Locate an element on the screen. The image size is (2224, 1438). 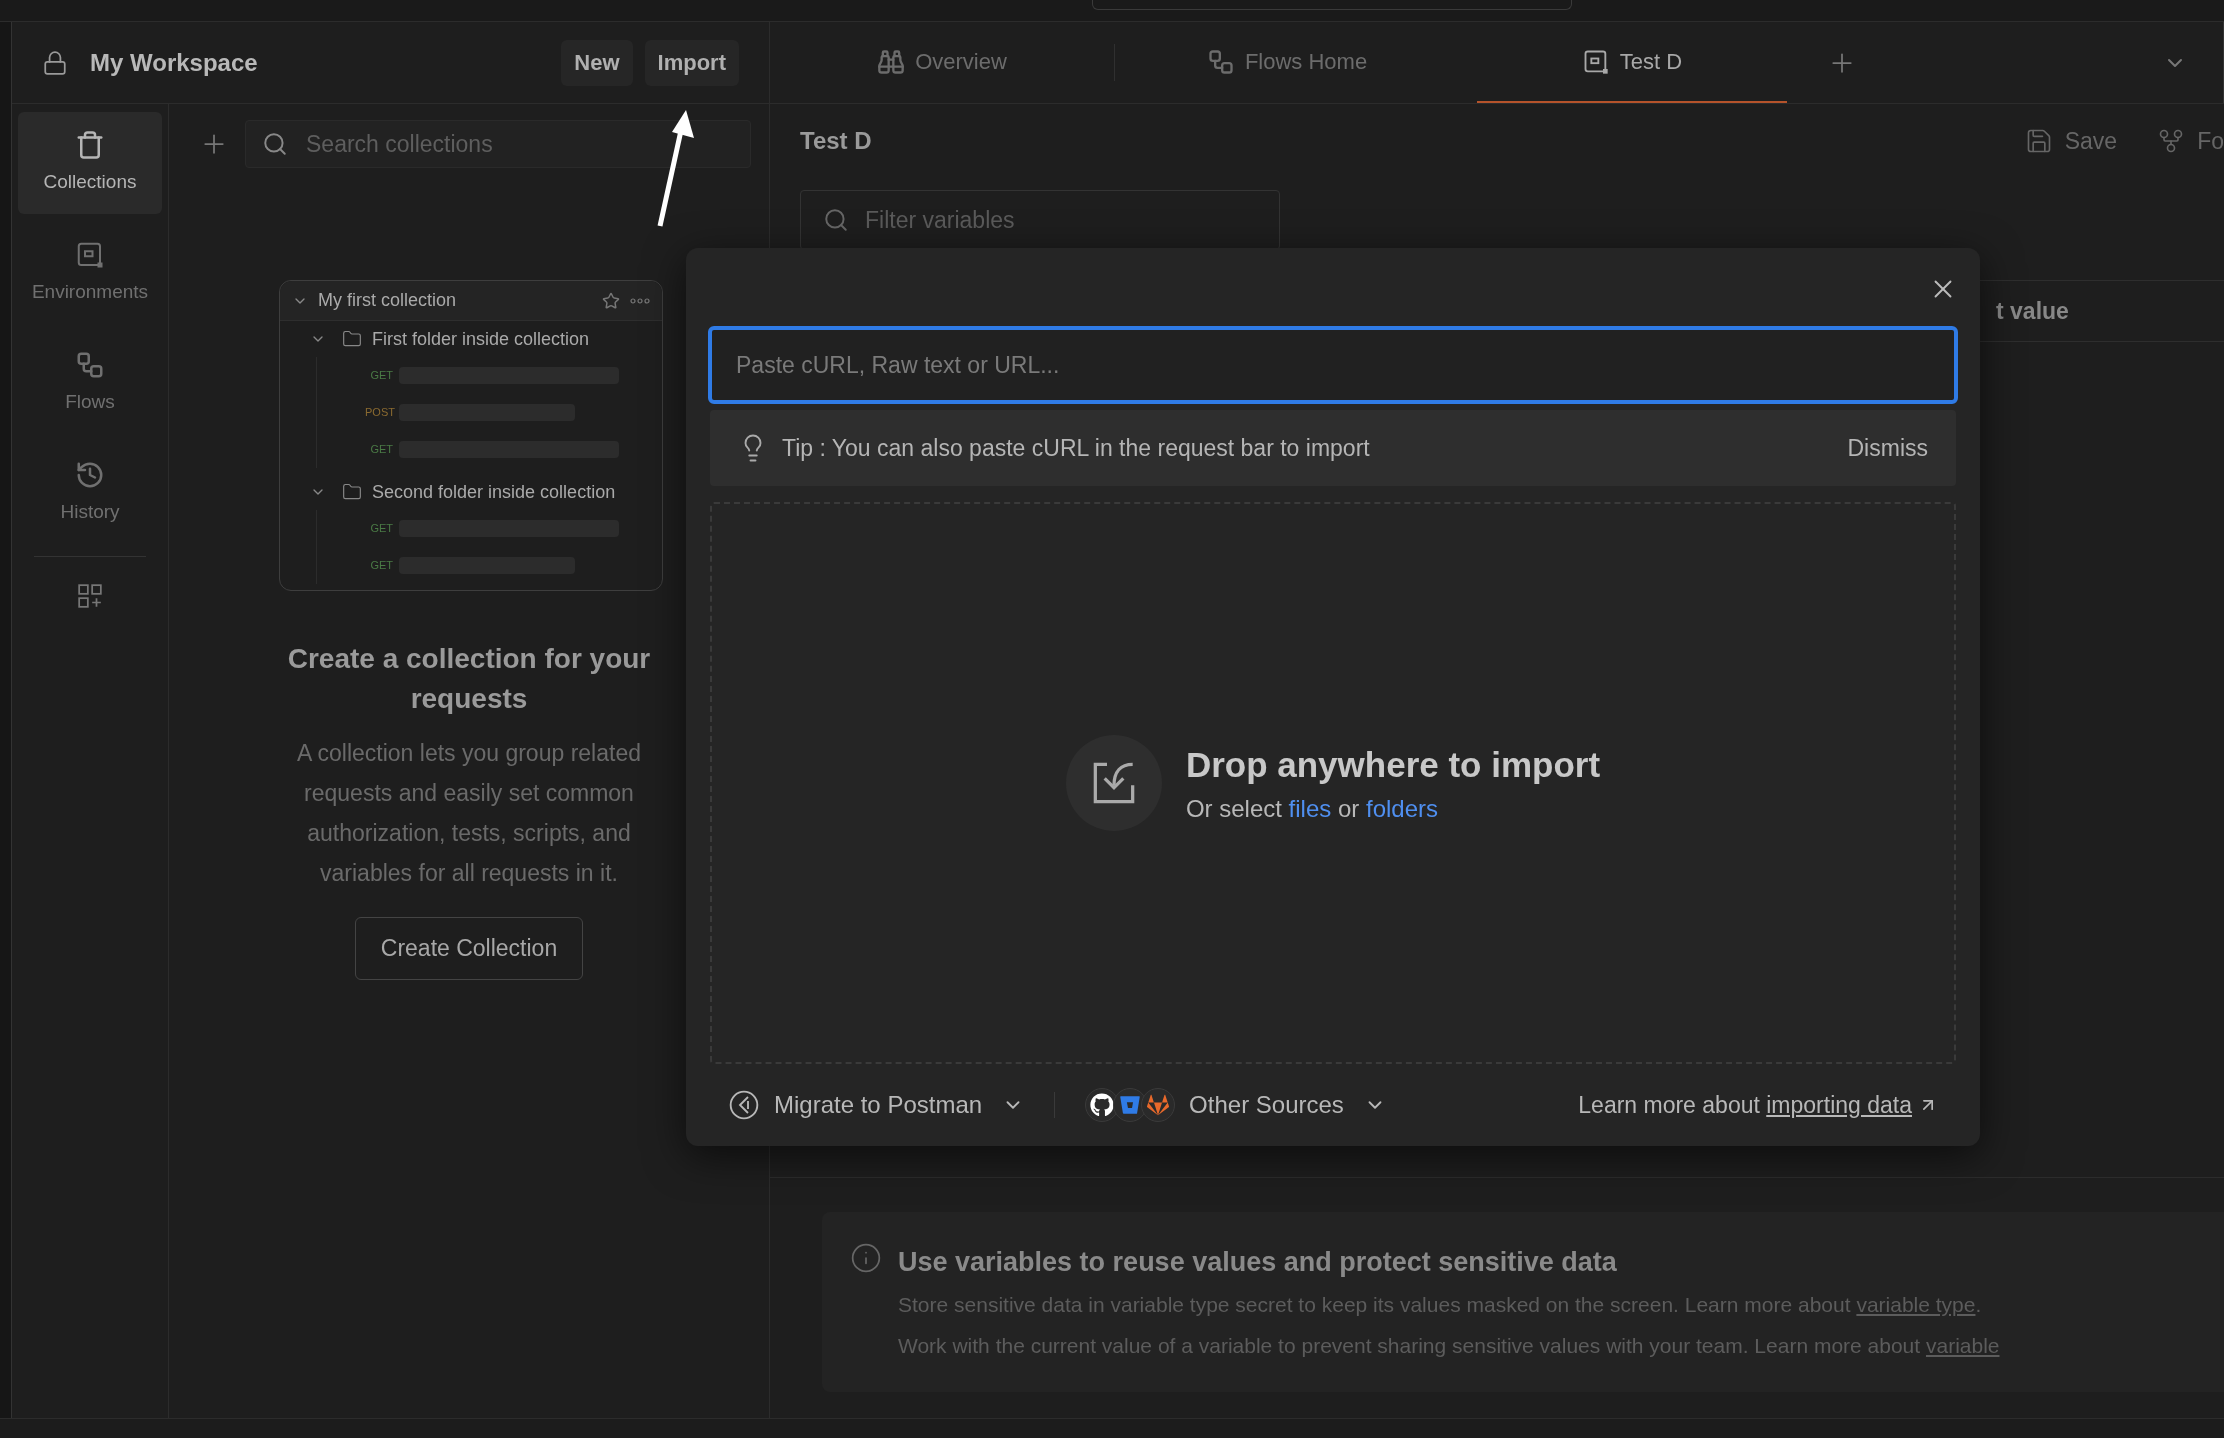
flow-icon is located at coordinates (1220, 61).